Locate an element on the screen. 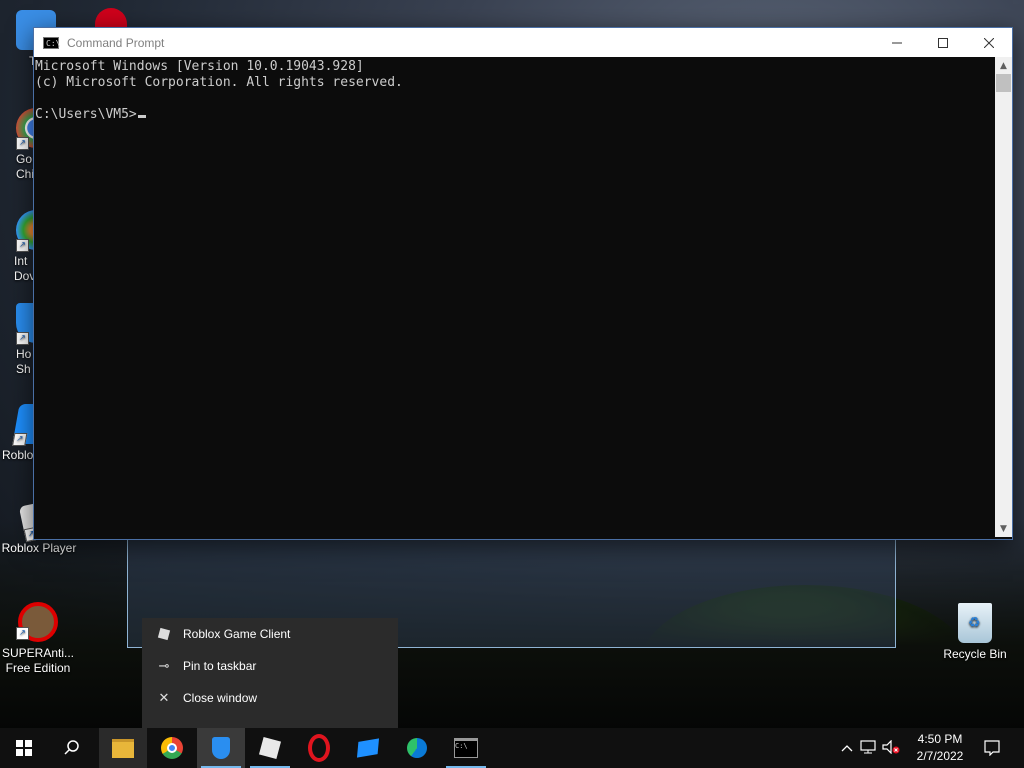 The height and width of the screenshot is (768, 1024). close-window-label: Close window is located at coordinates (220, 698).